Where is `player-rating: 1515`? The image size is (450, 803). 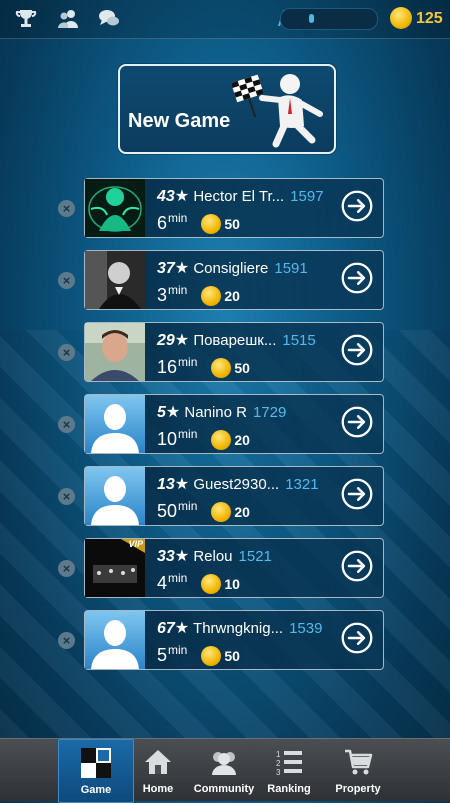 player-rating: 1515 is located at coordinates (299, 340).